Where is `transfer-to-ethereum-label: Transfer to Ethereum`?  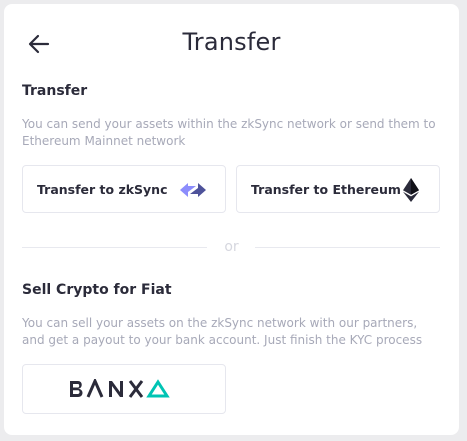
transfer-to-ethereum-label: Transfer to Ethereum is located at coordinates (326, 189).